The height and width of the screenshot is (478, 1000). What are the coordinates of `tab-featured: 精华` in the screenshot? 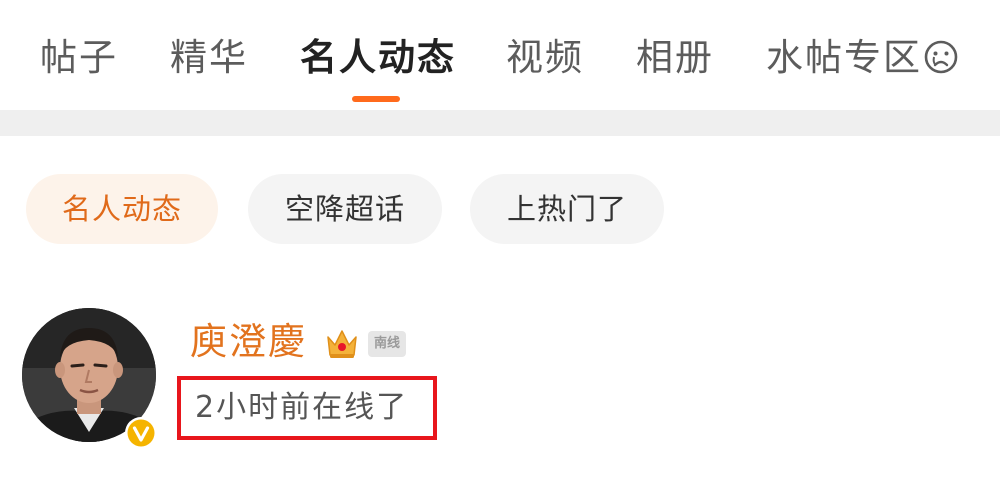 It's located at (209, 58).